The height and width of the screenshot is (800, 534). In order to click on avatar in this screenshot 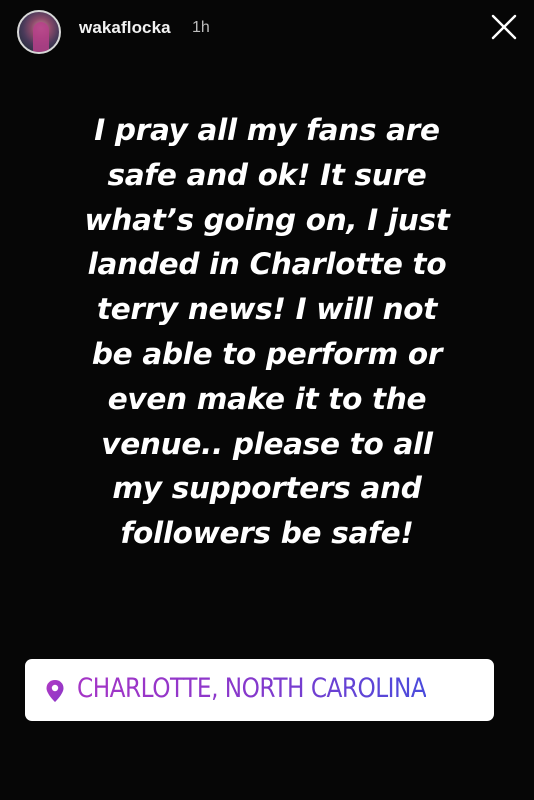, I will do `click(39, 32)`.